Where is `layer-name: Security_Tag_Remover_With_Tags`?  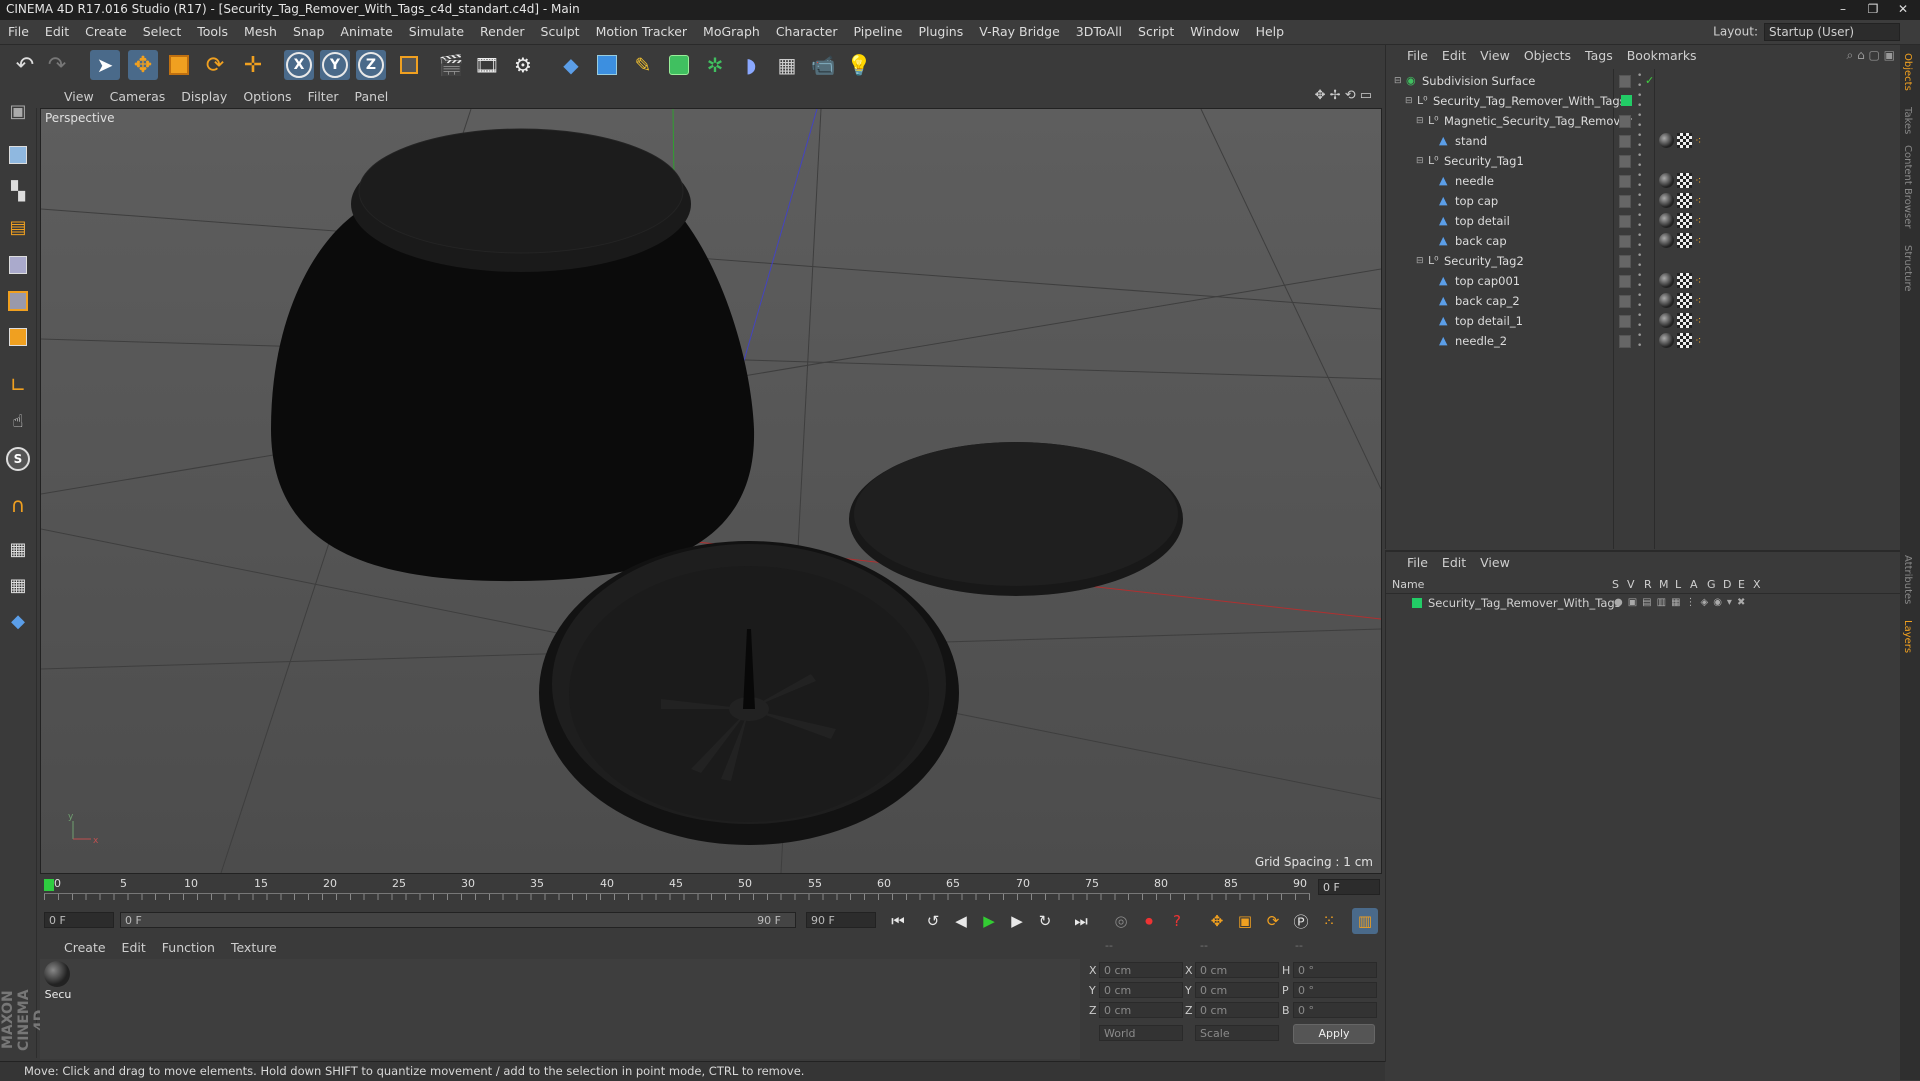
layer-name: Security_Tag_Remover_With_Tags is located at coordinates (1524, 603).